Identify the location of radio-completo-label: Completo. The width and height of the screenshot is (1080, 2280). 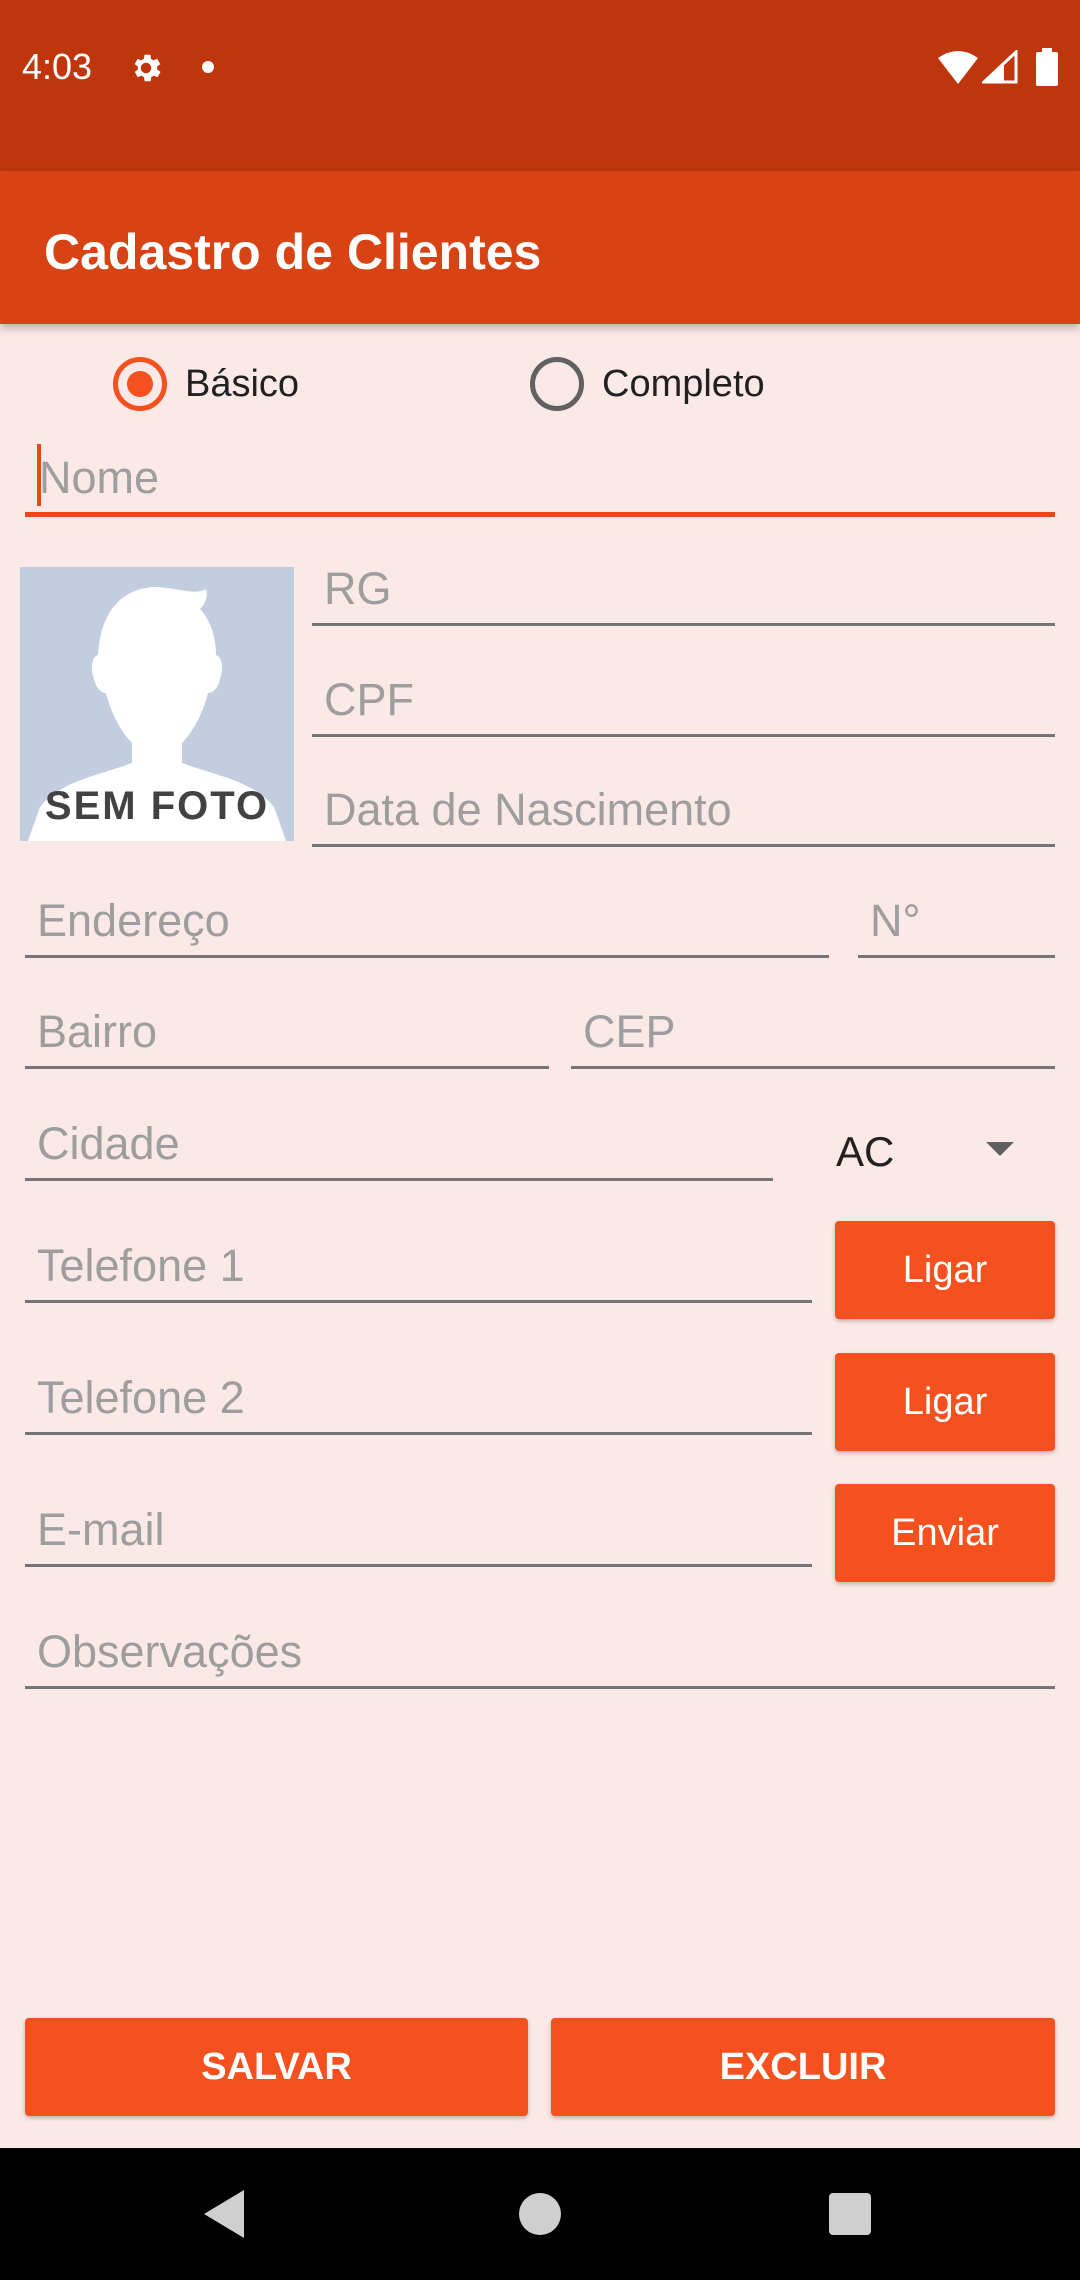
(683, 383).